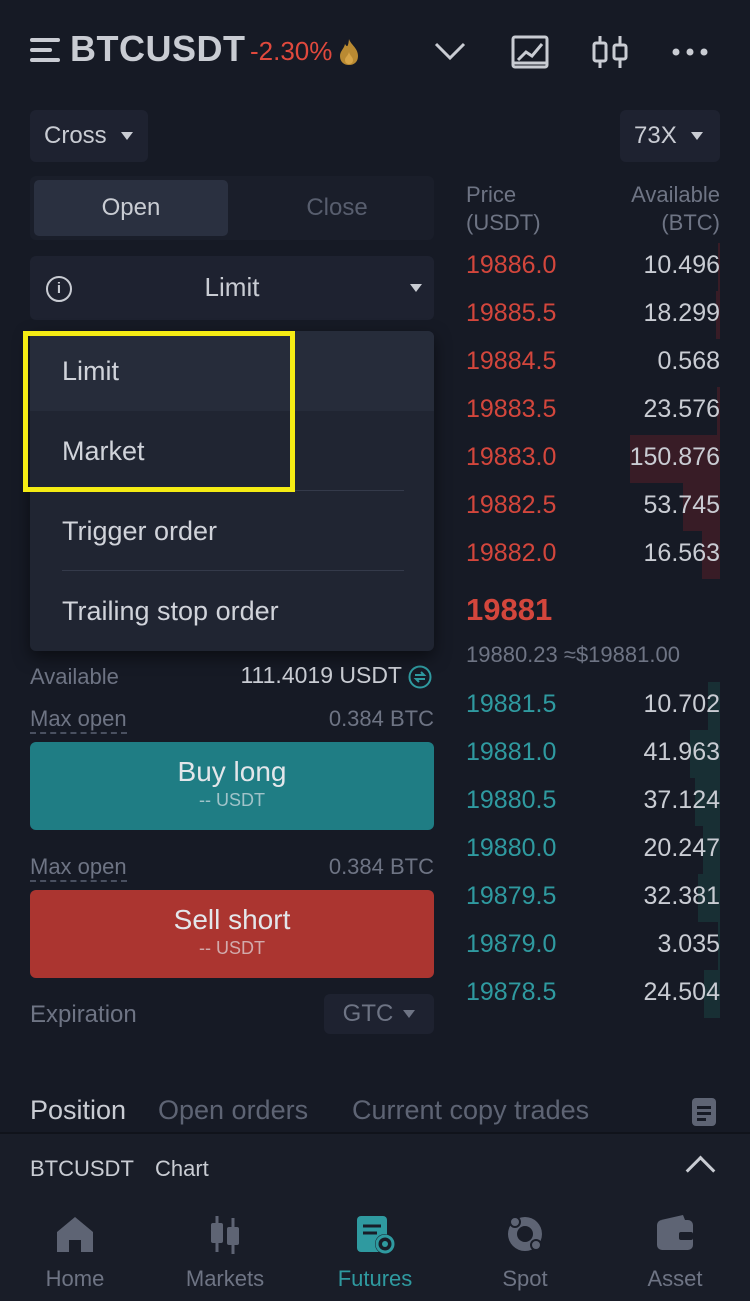 The height and width of the screenshot is (1301, 750). I want to click on bid-amount: 41.963, so click(681, 752).